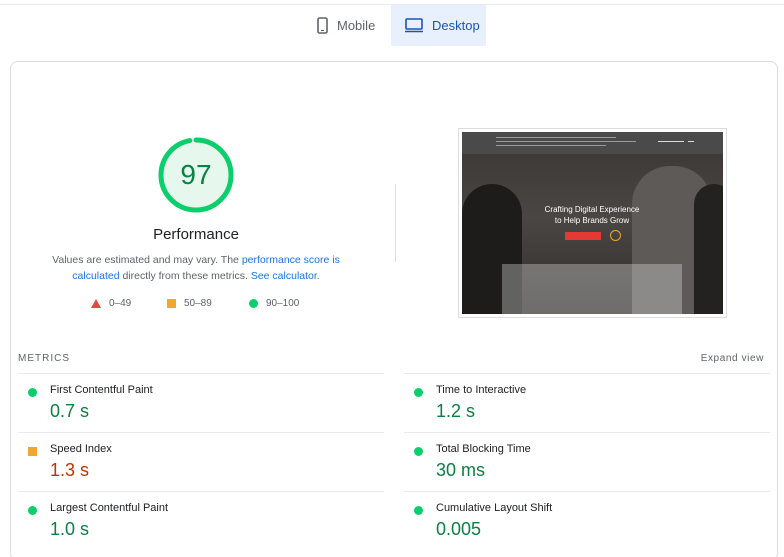 Image resolution: width=784 pixels, height=557 pixels. I want to click on device-tabs: Mobile Desktop, so click(394, 25).